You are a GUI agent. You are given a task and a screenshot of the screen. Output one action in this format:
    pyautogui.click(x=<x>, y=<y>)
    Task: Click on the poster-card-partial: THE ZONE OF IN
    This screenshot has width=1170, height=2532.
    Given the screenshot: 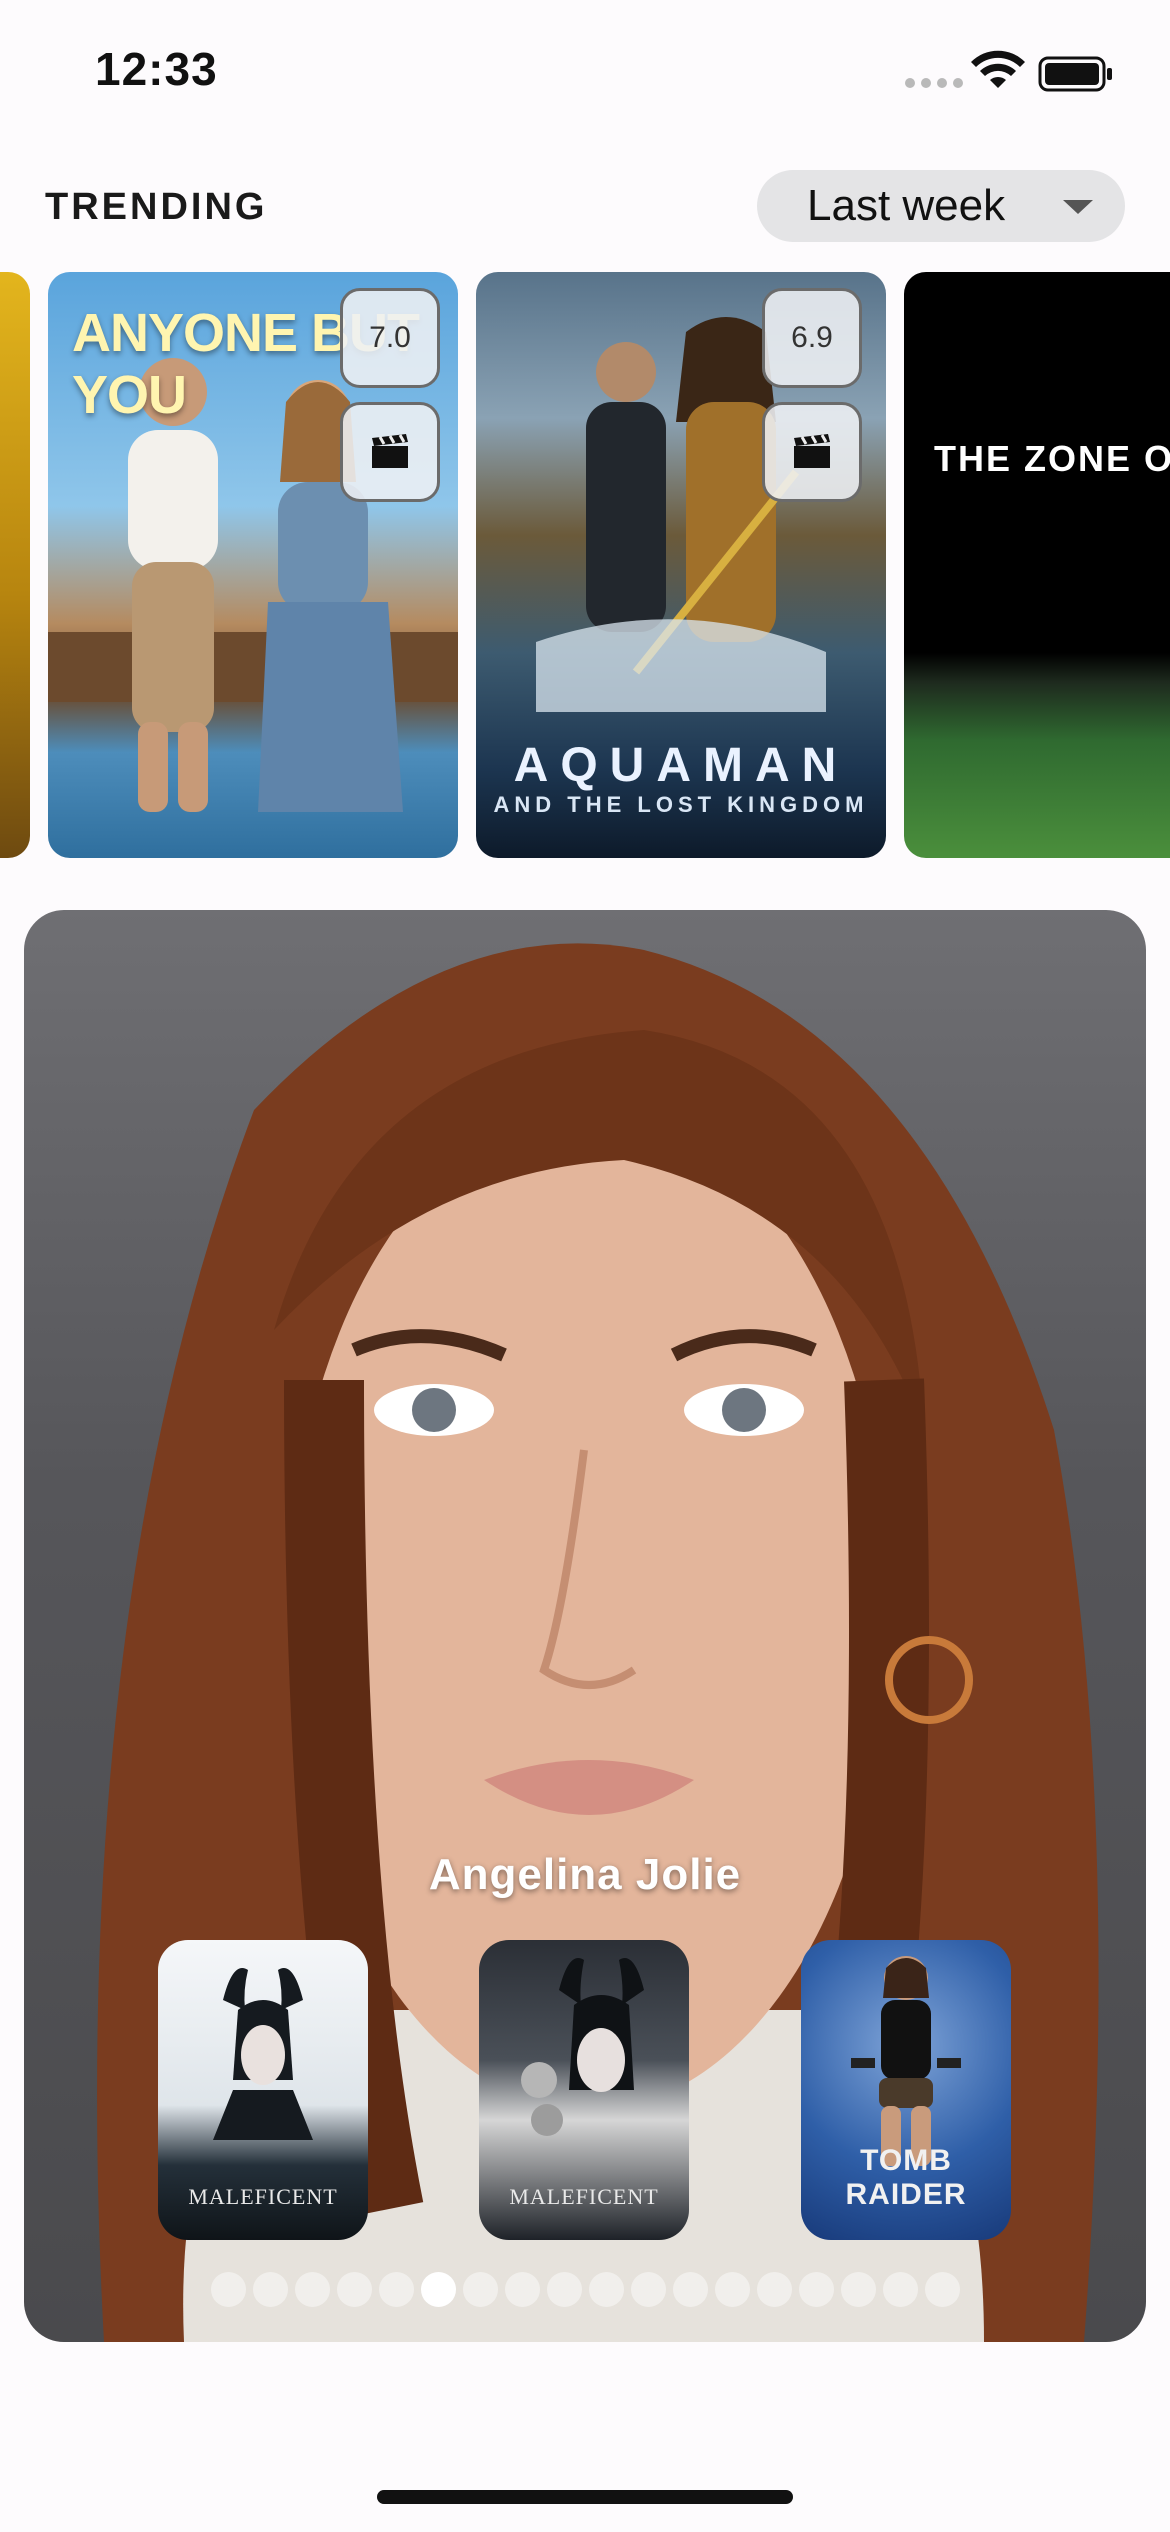 What is the action you would take?
    pyautogui.click(x=1037, y=565)
    